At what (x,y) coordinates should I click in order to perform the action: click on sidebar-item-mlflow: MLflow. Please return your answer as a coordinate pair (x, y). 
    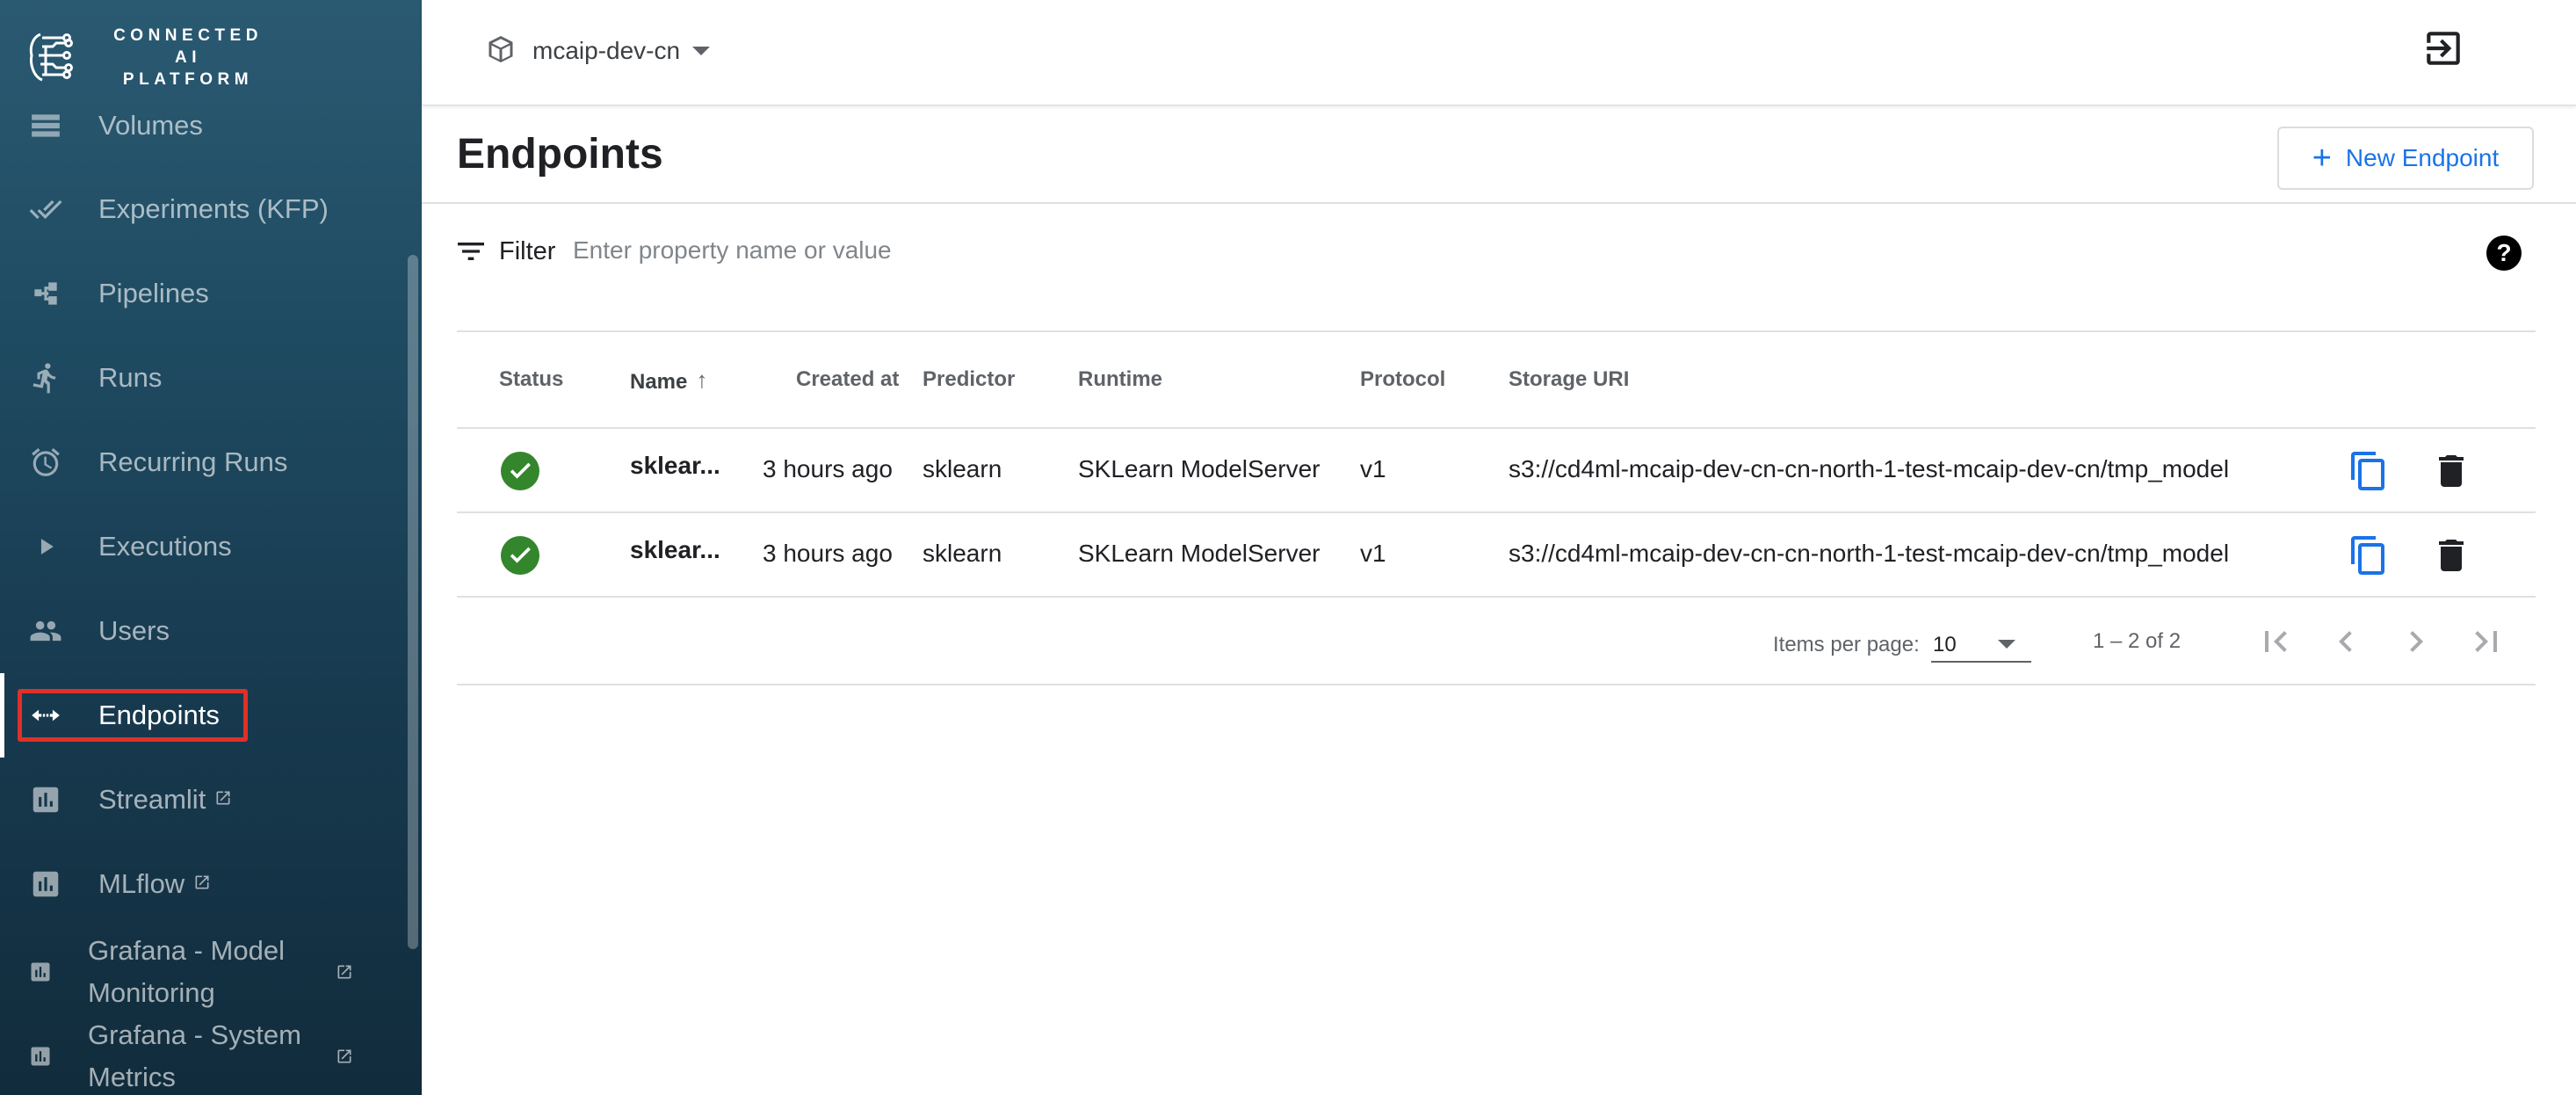
    Looking at the image, I should click on (206, 884).